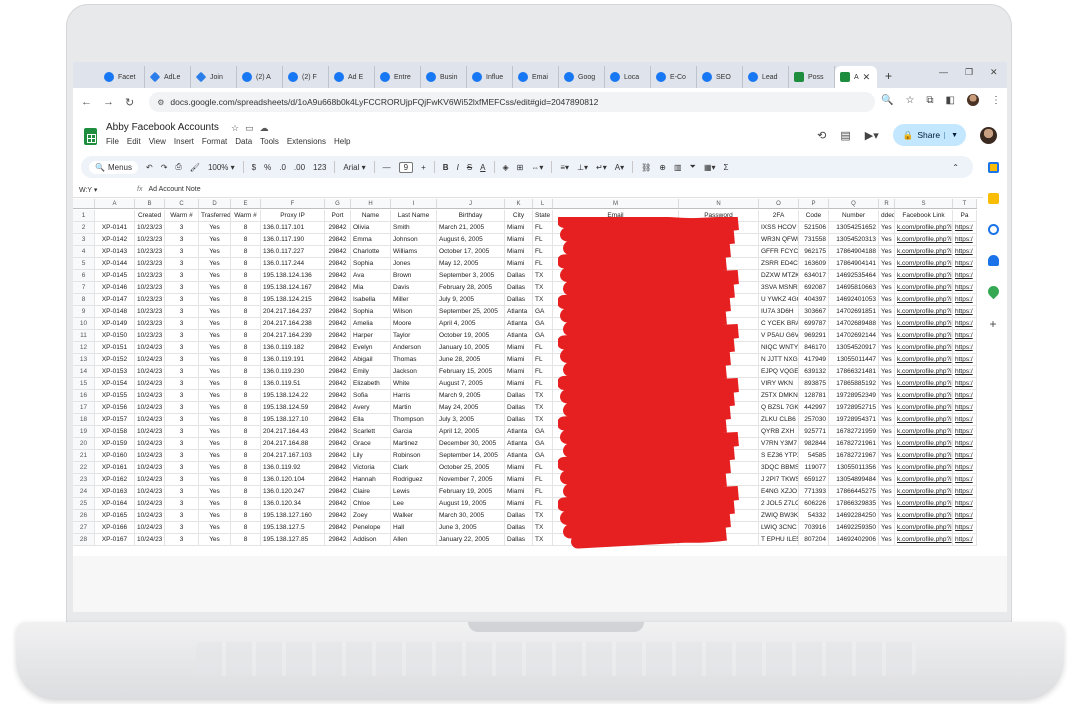  Describe the element at coordinates (371, 419) in the screenshot. I see `table-cell: Ella` at that location.